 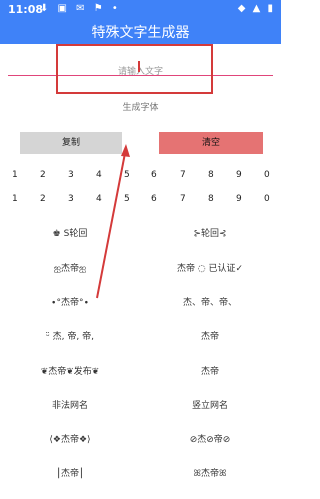 I want to click on style-item-8-left: ⎮杰帝⎮, so click(x=70, y=472).